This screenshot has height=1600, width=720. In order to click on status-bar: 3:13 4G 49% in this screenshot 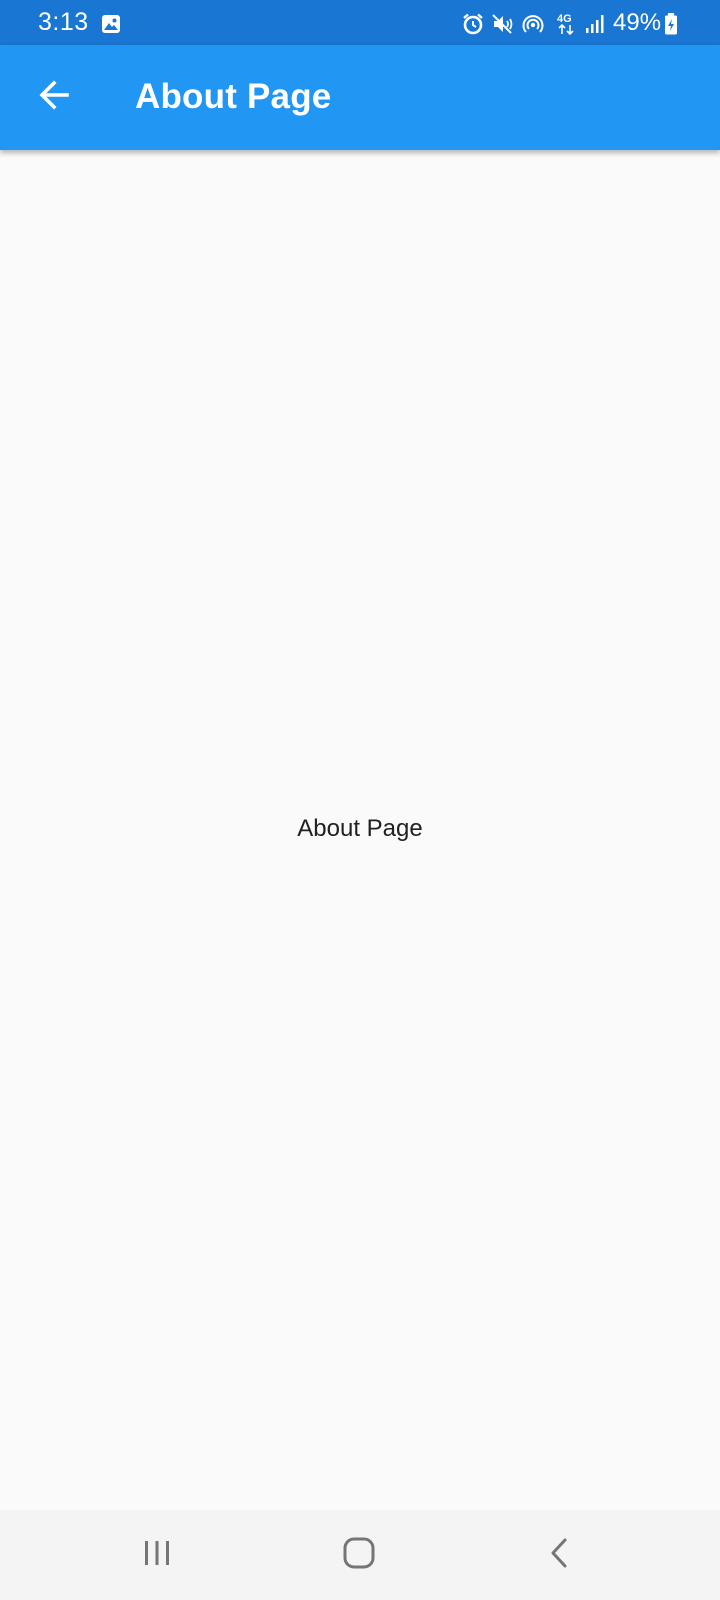, I will do `click(360, 22)`.